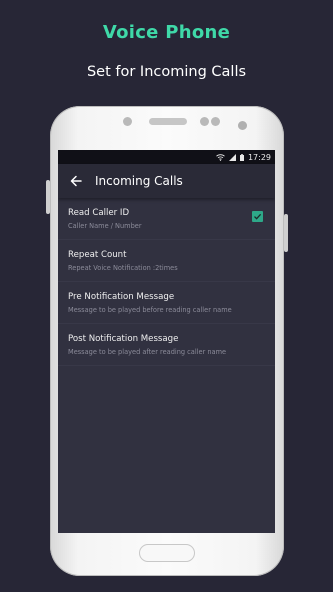  Describe the element at coordinates (242, 125) in the screenshot. I see `phone-camera` at that location.